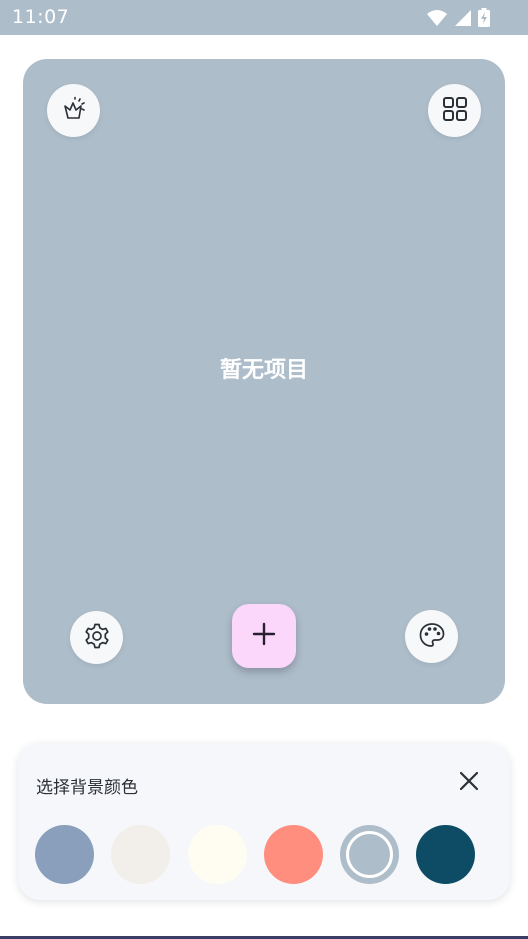 The width and height of the screenshot is (528, 939). I want to click on settings-button, so click(96, 637).